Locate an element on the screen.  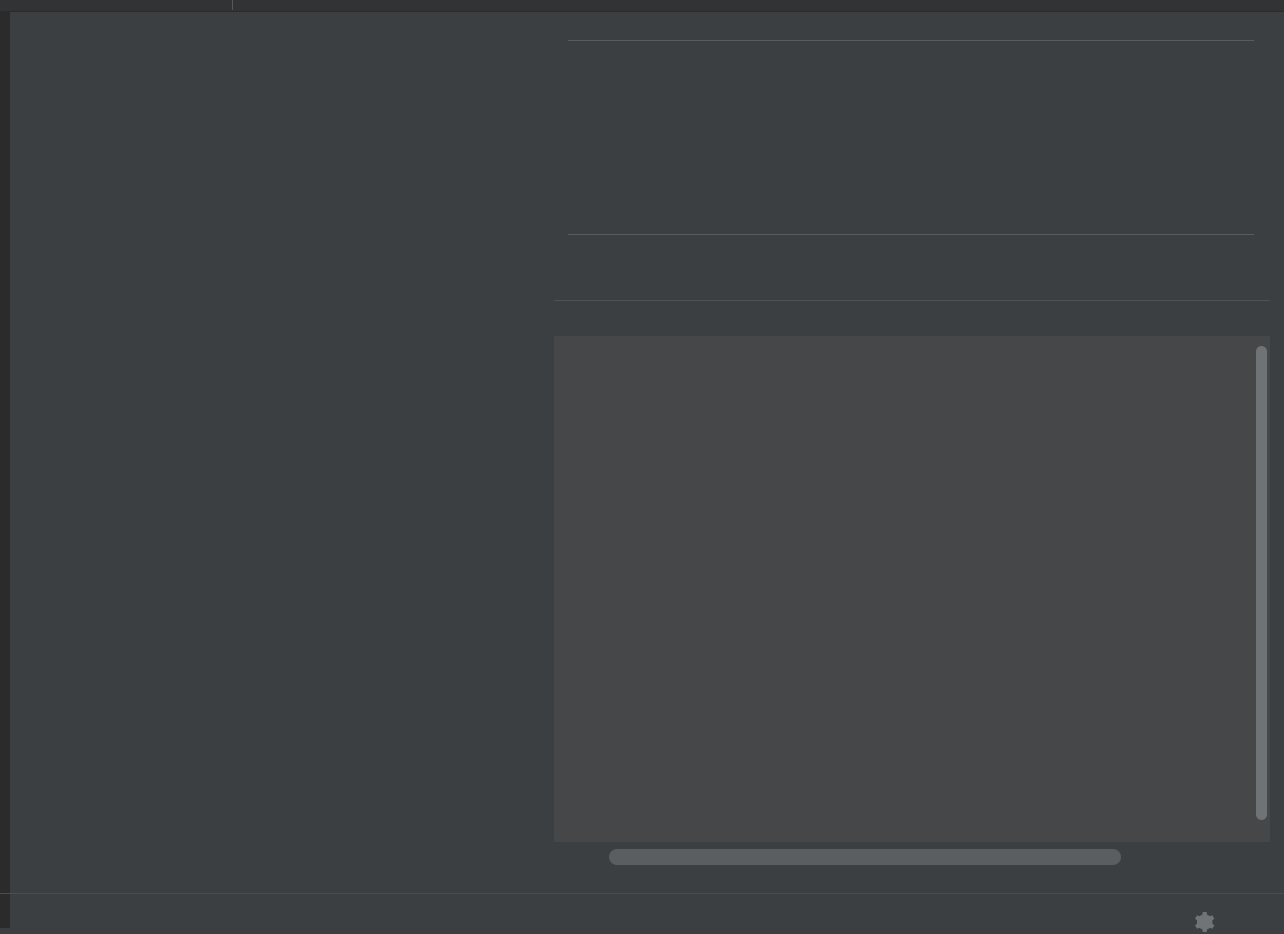
generic-info-section-header is located at coordinates (904, 40).